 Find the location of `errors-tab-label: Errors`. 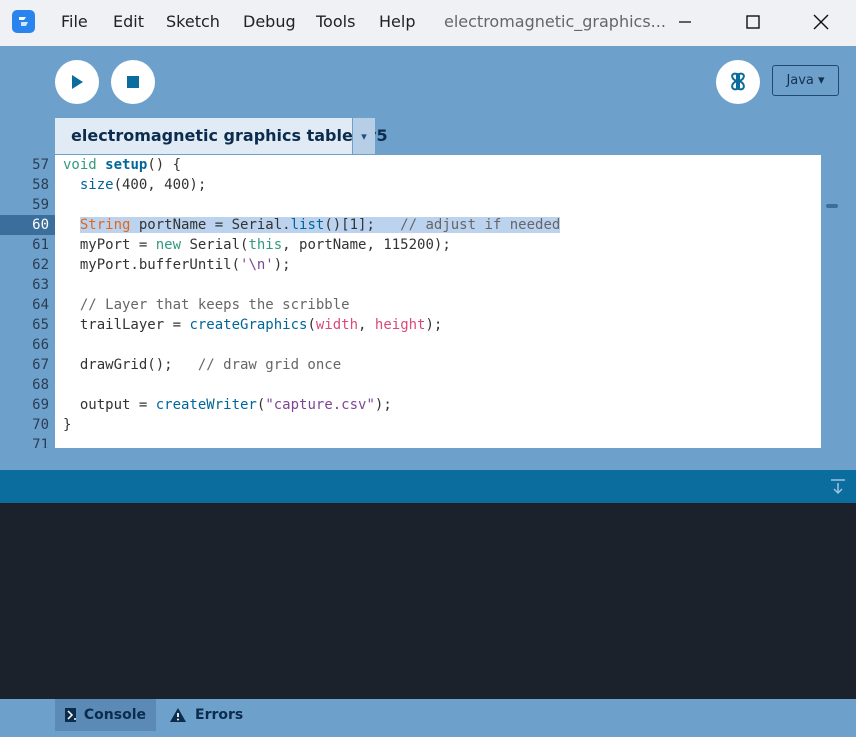

errors-tab-label: Errors is located at coordinates (219, 715).